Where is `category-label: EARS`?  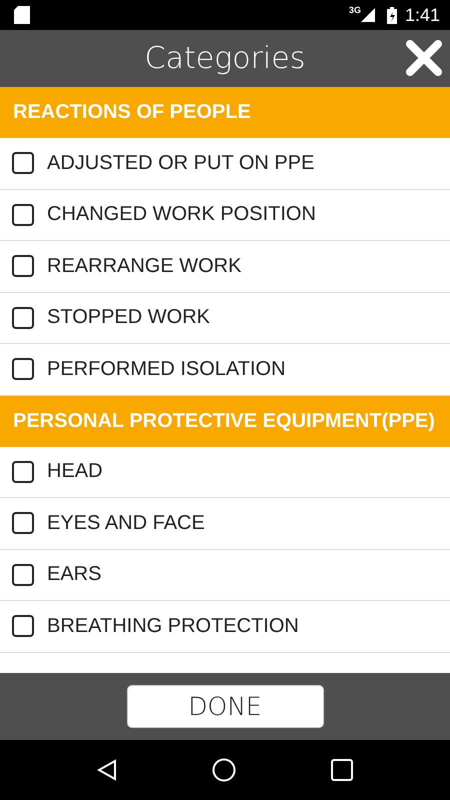 category-label: EARS is located at coordinates (74, 574).